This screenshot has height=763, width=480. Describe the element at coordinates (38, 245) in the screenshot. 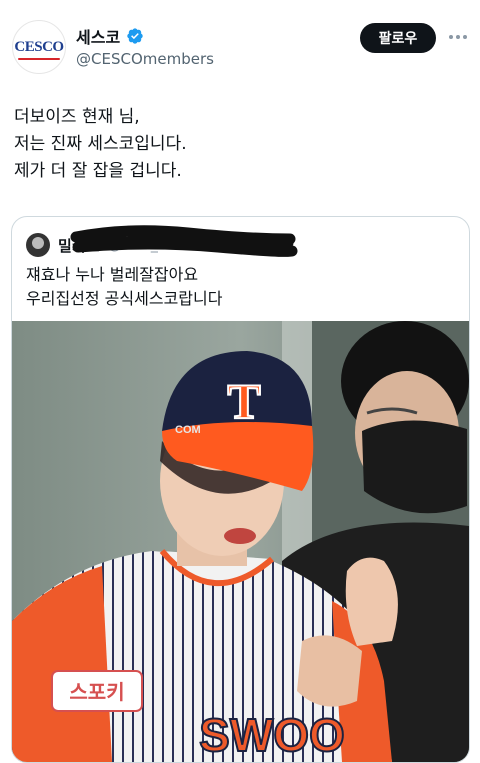

I see `quoted-avatar` at that location.